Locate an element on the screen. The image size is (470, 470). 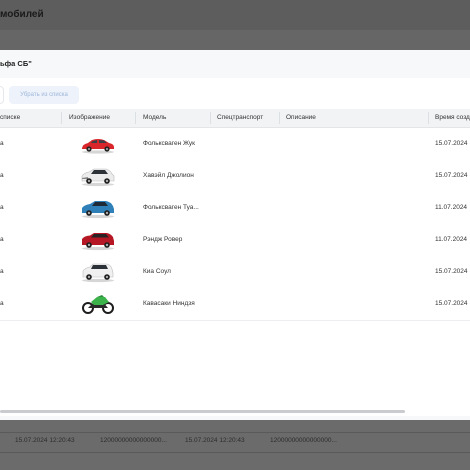
column-created-time: Время созд is located at coordinates (452, 118).